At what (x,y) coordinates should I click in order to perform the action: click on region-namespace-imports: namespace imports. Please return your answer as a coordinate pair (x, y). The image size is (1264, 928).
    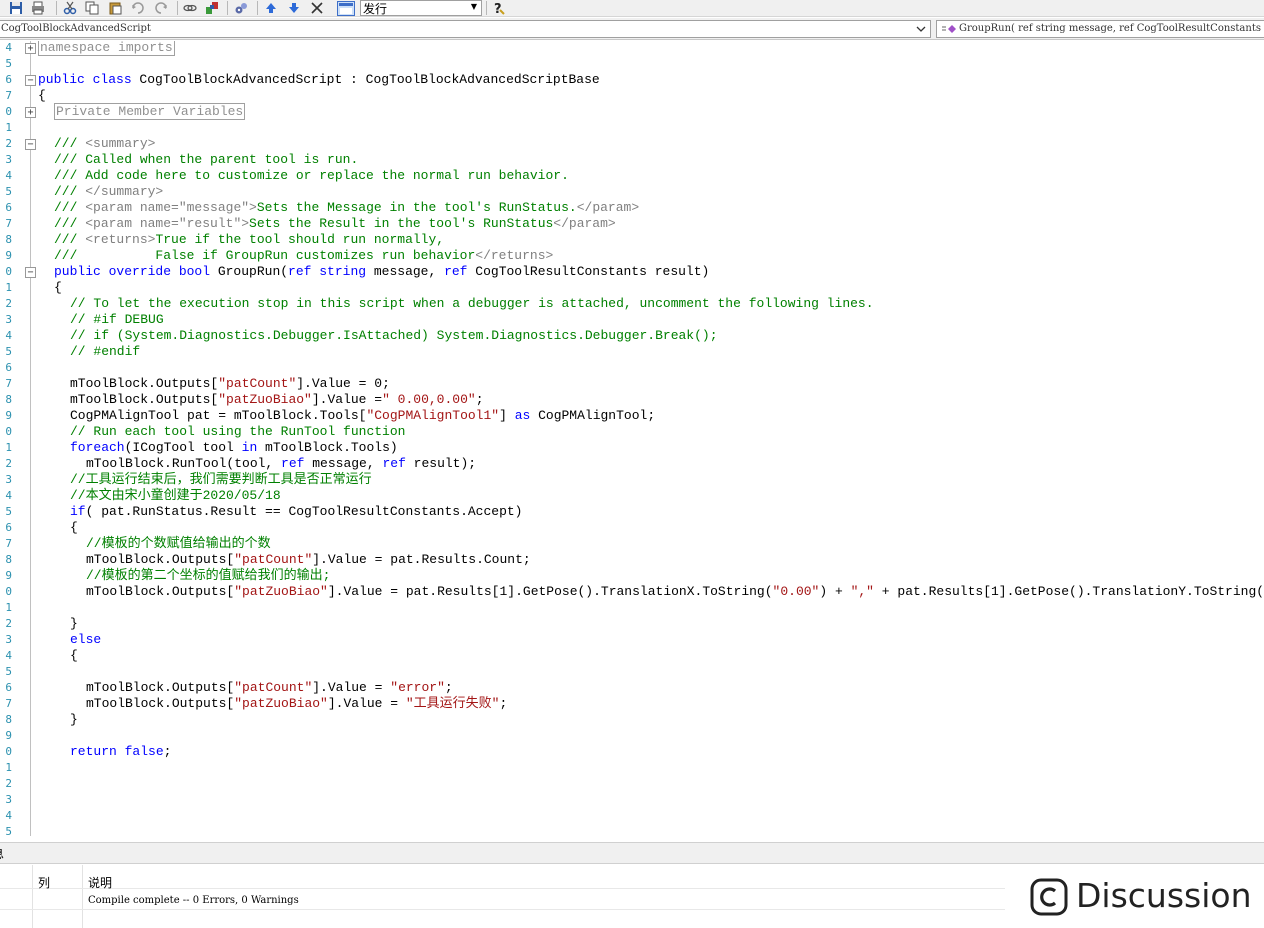
    Looking at the image, I should click on (106, 48).